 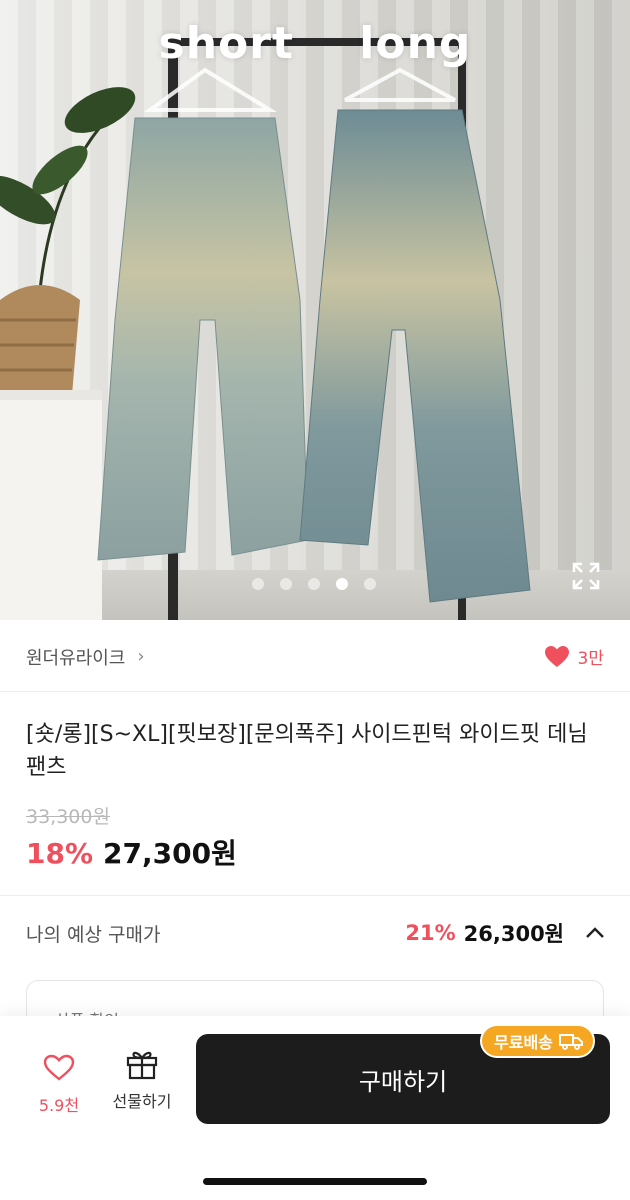 What do you see at coordinates (315, 895) in the screenshot?
I see `section-divider` at bounding box center [315, 895].